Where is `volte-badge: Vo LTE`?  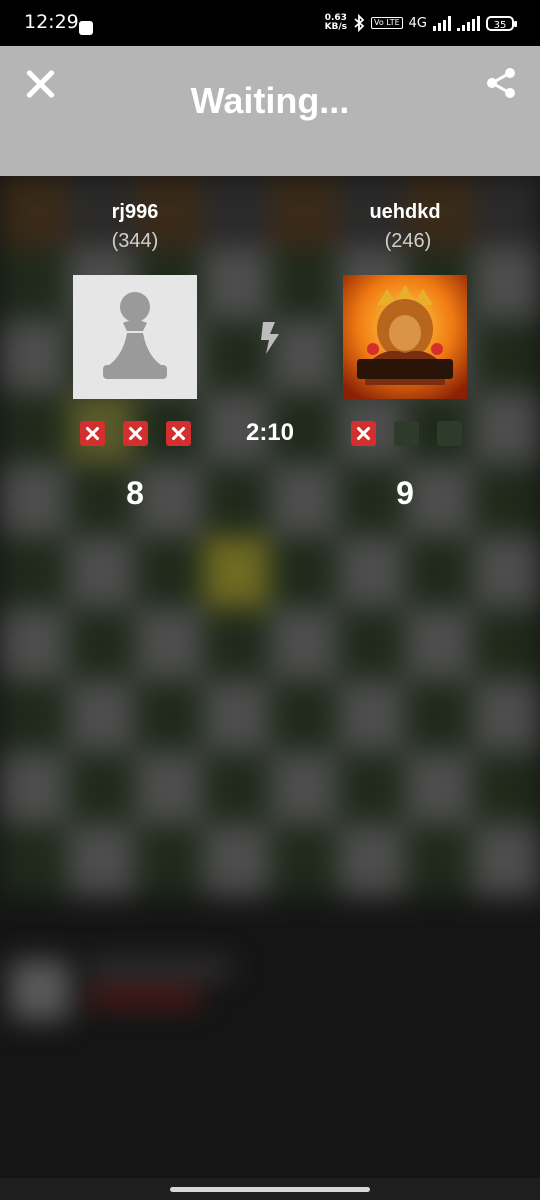 volte-badge: Vo LTE is located at coordinates (387, 23).